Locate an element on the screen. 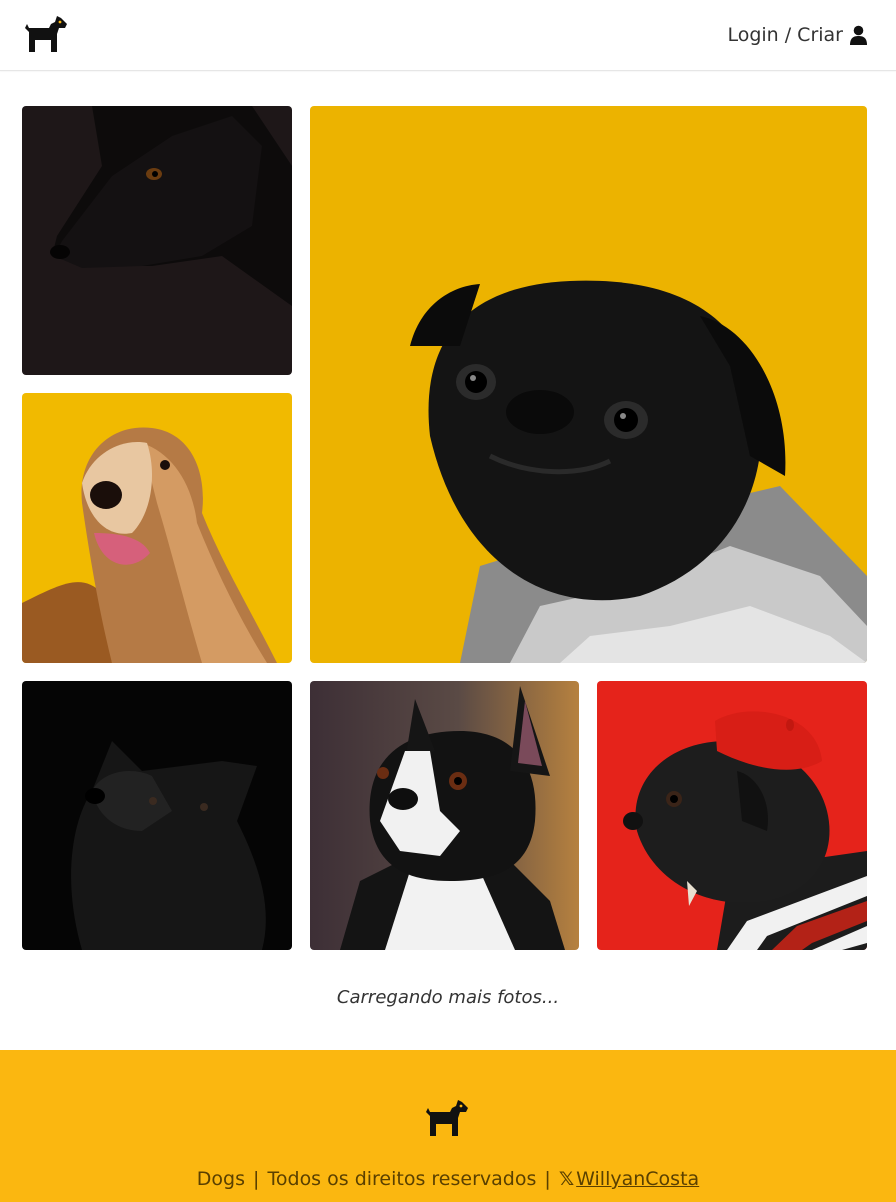  site-header: Login / Criar is located at coordinates (448, 35).